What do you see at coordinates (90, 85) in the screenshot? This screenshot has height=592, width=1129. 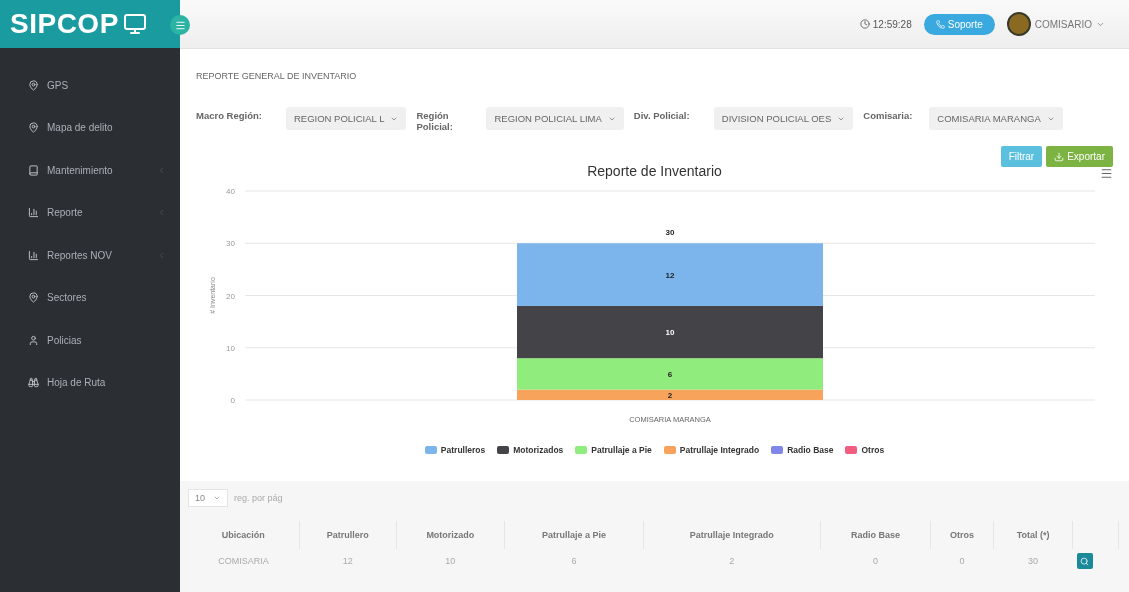 I see `sidebar-item: GPS` at bounding box center [90, 85].